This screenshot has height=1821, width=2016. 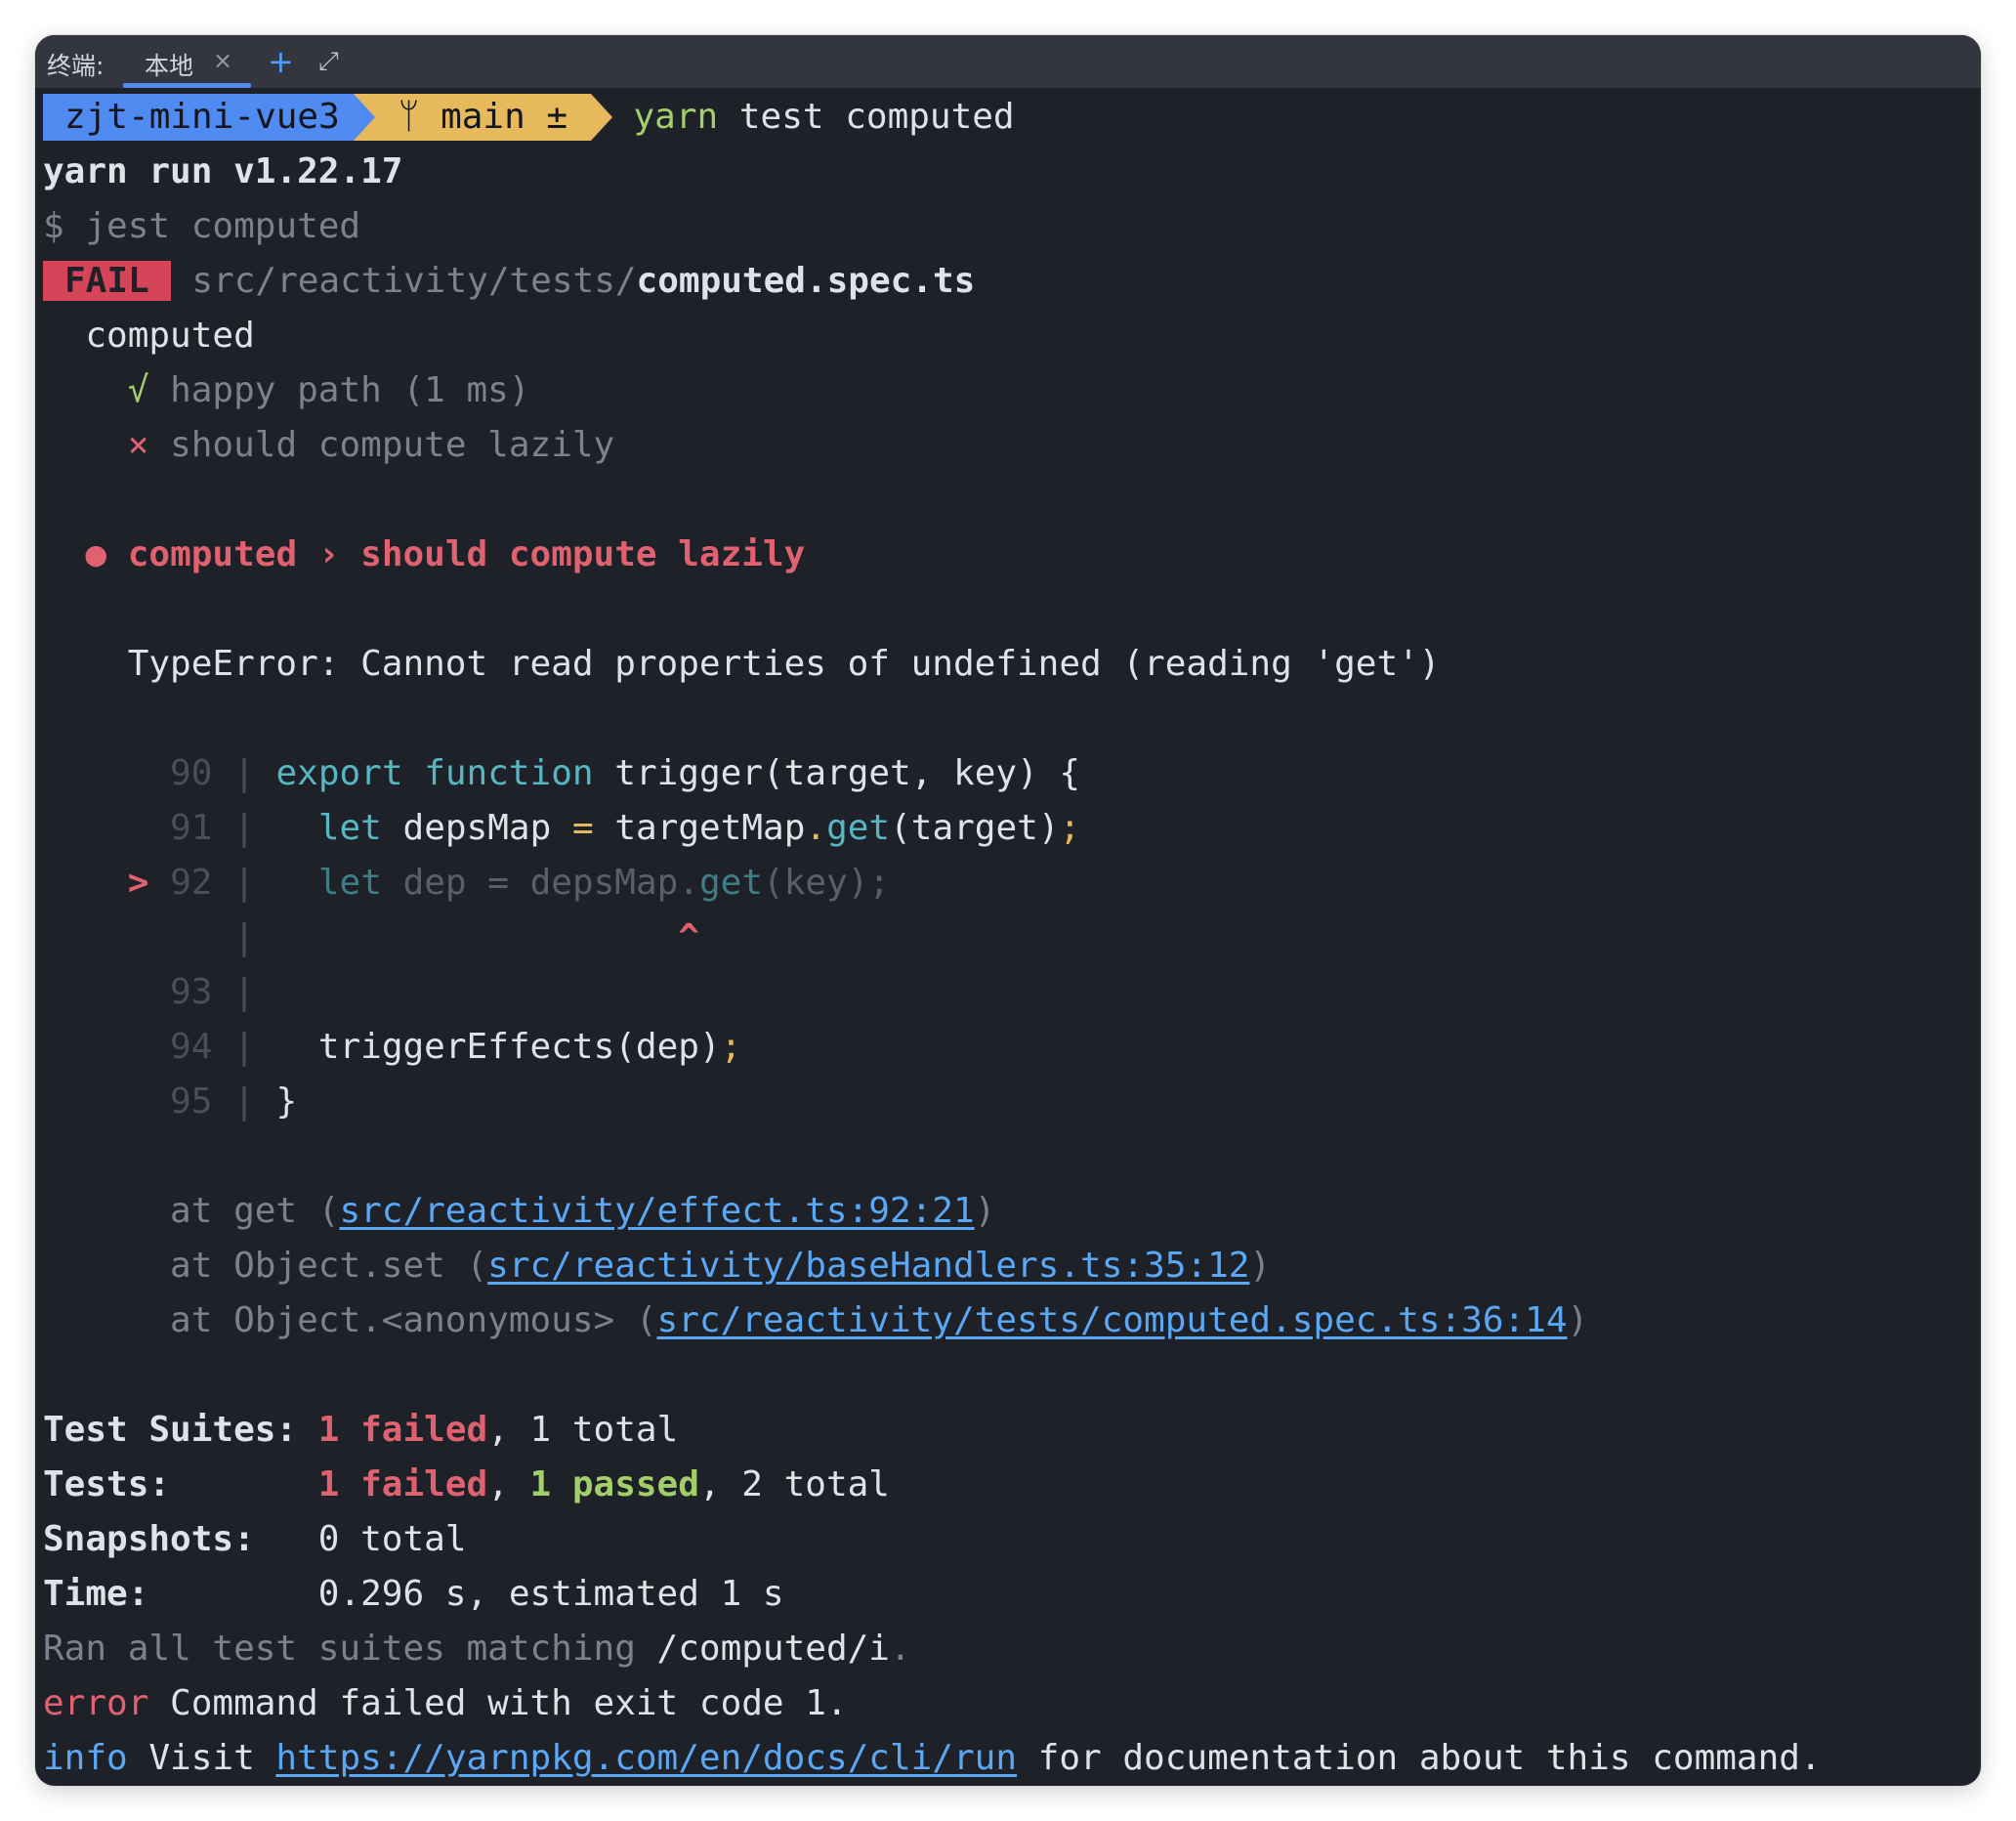 I want to click on code-text: dep = depsMap., so click(x=550, y=883).